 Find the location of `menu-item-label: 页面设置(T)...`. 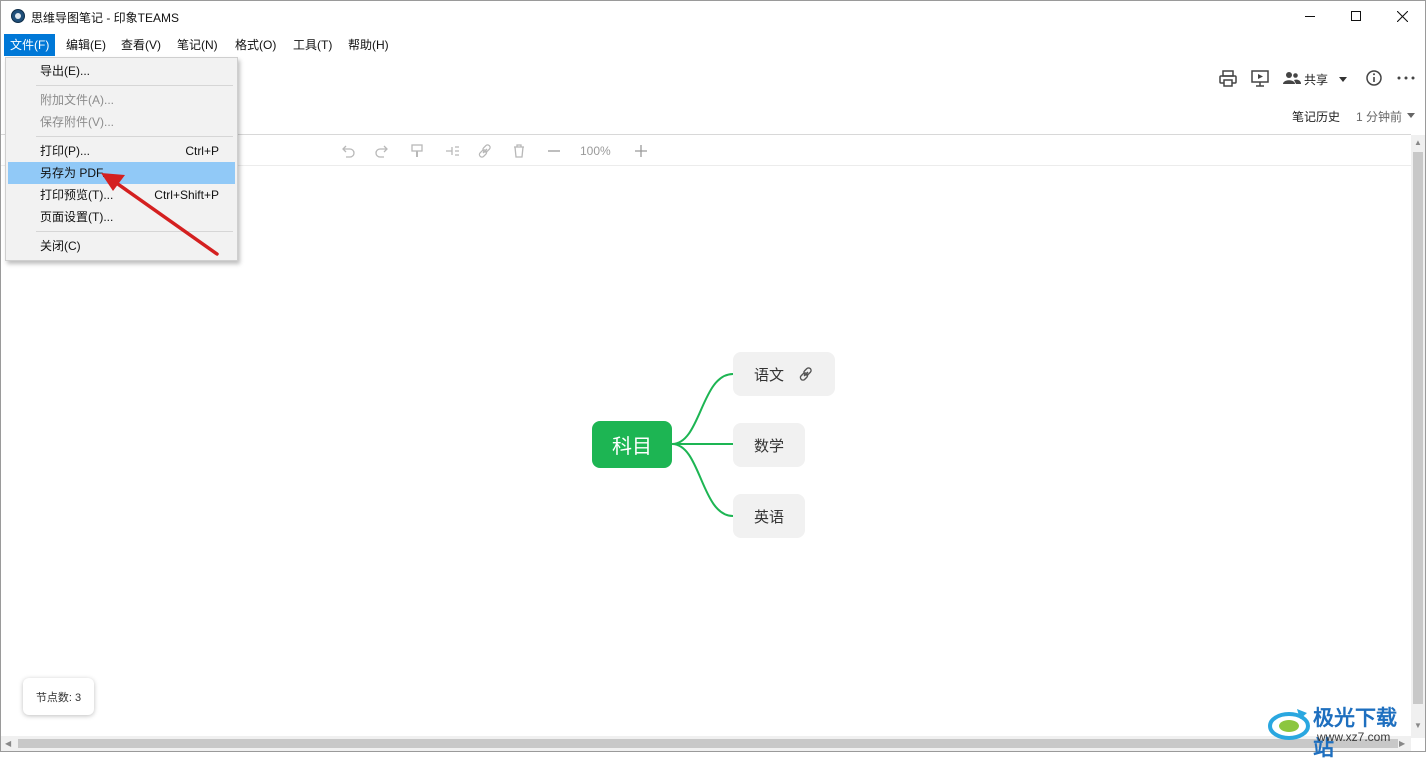

menu-item-label: 页面设置(T)... is located at coordinates (77, 217).